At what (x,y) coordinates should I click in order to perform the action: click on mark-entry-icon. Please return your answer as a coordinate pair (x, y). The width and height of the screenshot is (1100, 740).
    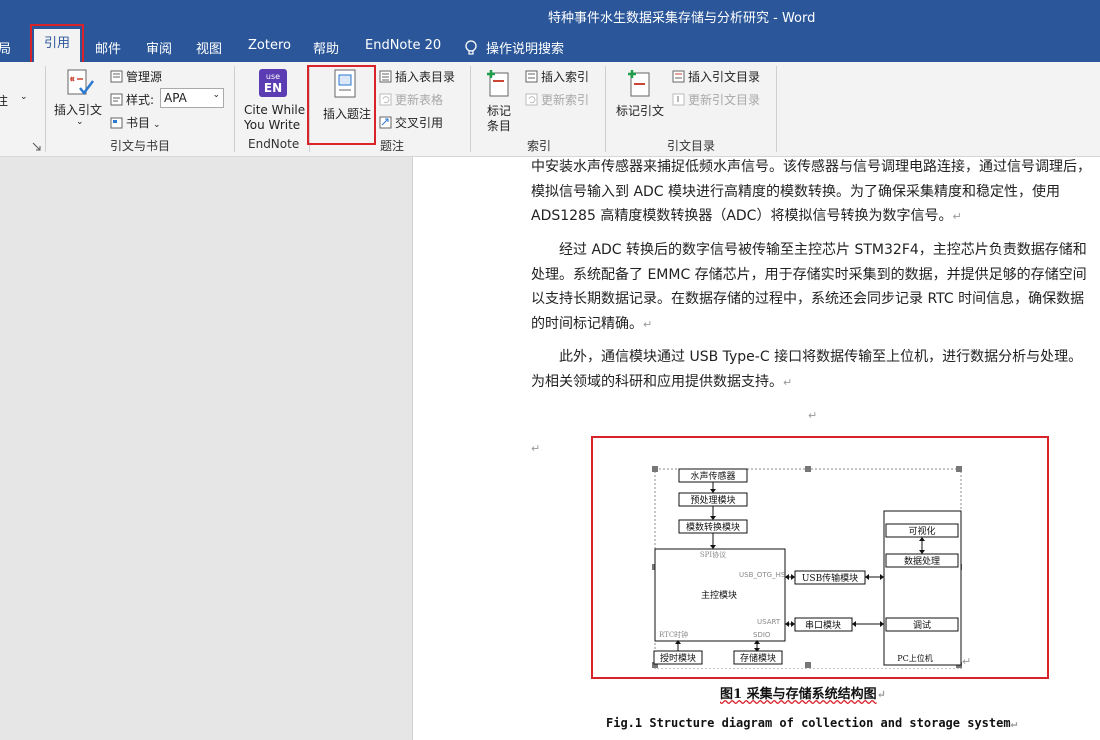
    Looking at the image, I should click on (498, 83).